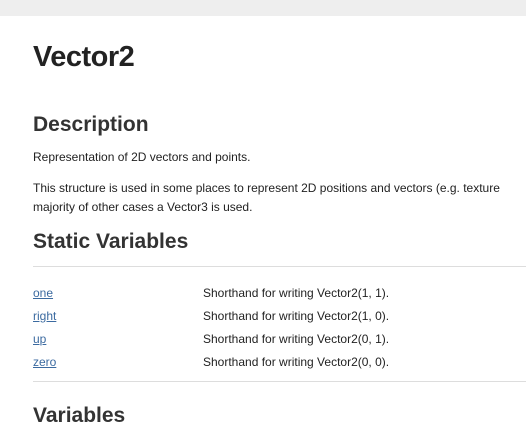 The width and height of the screenshot is (526, 428). I want to click on description-text: Representation of 2D vectors and points., so click(142, 157).